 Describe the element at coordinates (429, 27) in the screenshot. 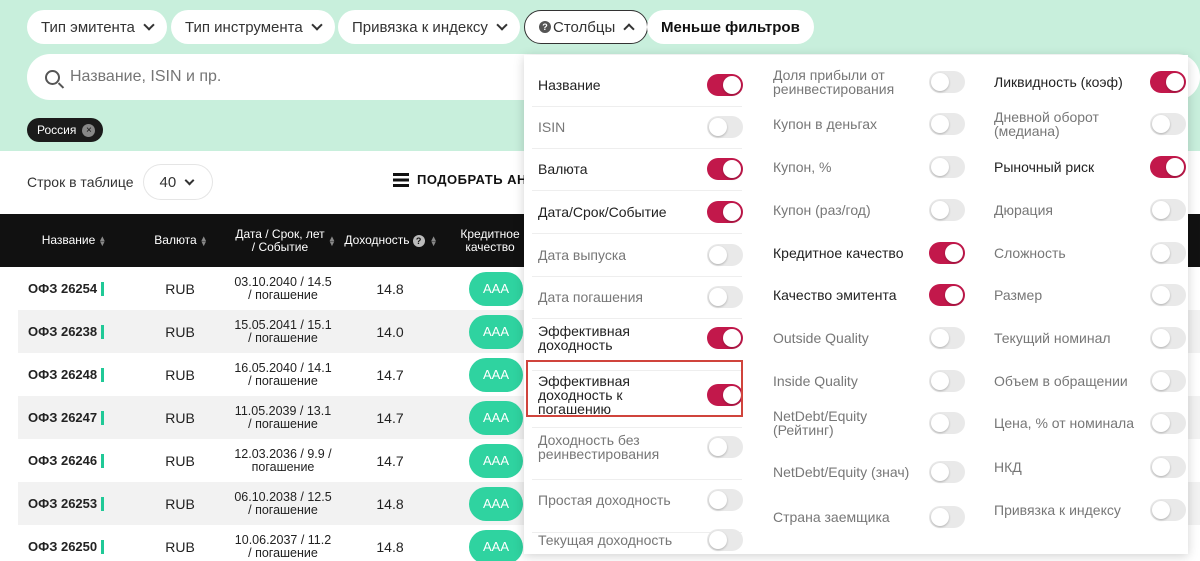

I see `index-binding-filter: Привязка к индексу` at that location.